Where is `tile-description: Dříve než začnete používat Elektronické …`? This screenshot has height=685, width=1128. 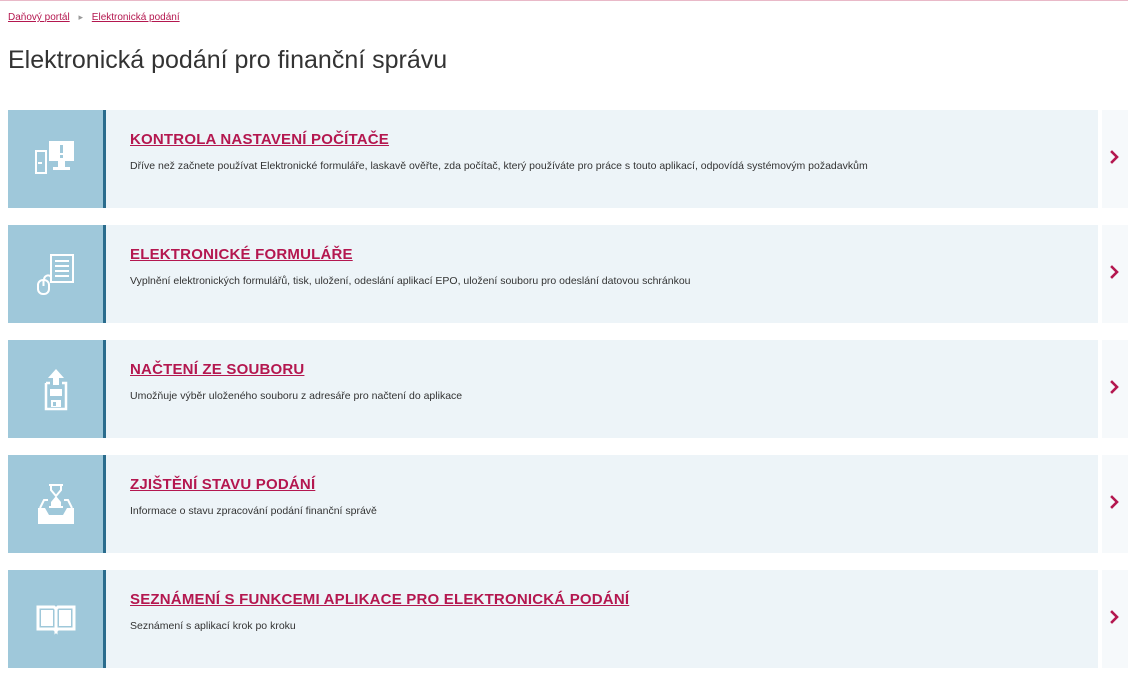
tile-description: Dříve než začnete používat Elektronické … is located at coordinates (499, 166).